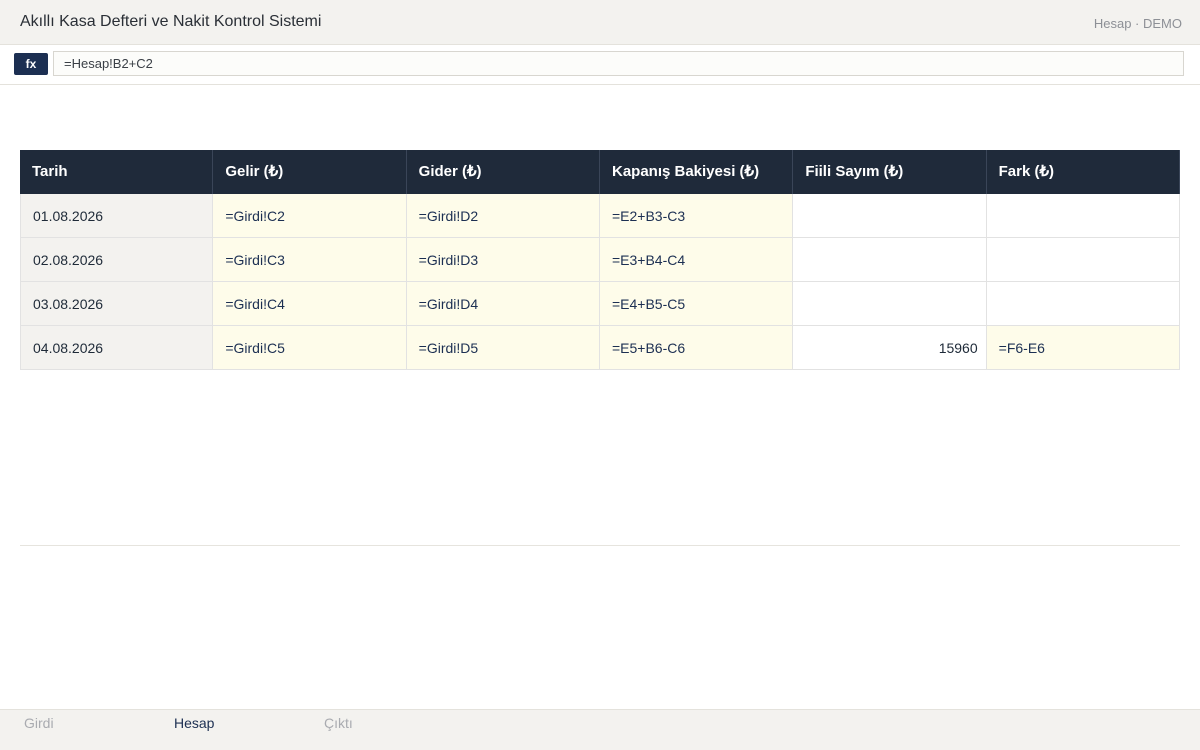  Describe the element at coordinates (696, 216) in the screenshot. I see `cell-closing-balance: =E2+B3-C3` at that location.